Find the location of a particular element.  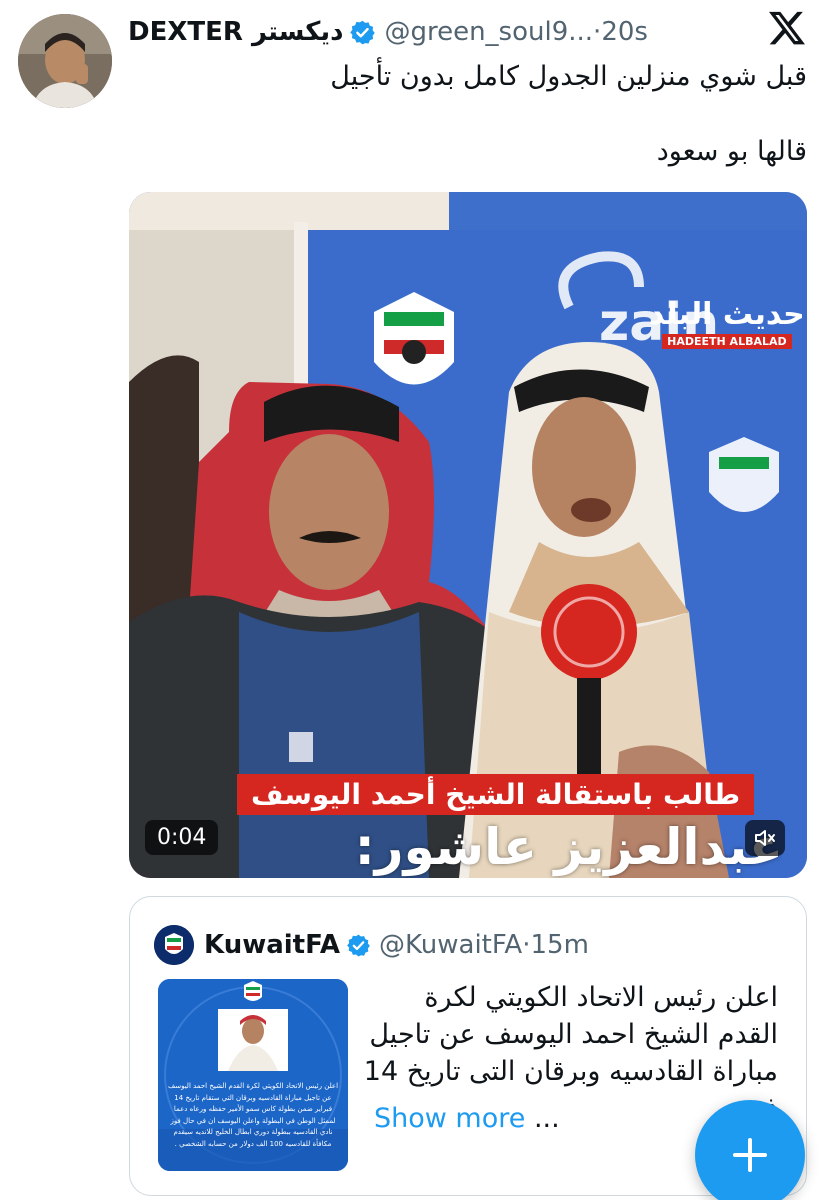

video-caption-big: عبدالعزيز عاشور: is located at coordinates (569, 847).